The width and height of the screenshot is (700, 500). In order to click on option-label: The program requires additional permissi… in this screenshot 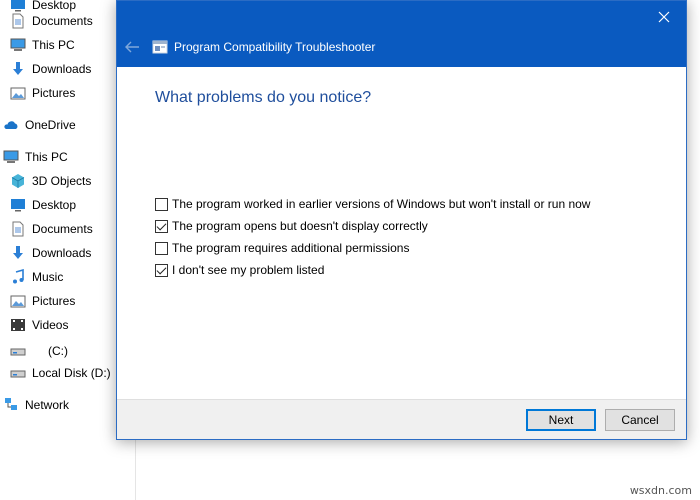, I will do `click(291, 248)`.